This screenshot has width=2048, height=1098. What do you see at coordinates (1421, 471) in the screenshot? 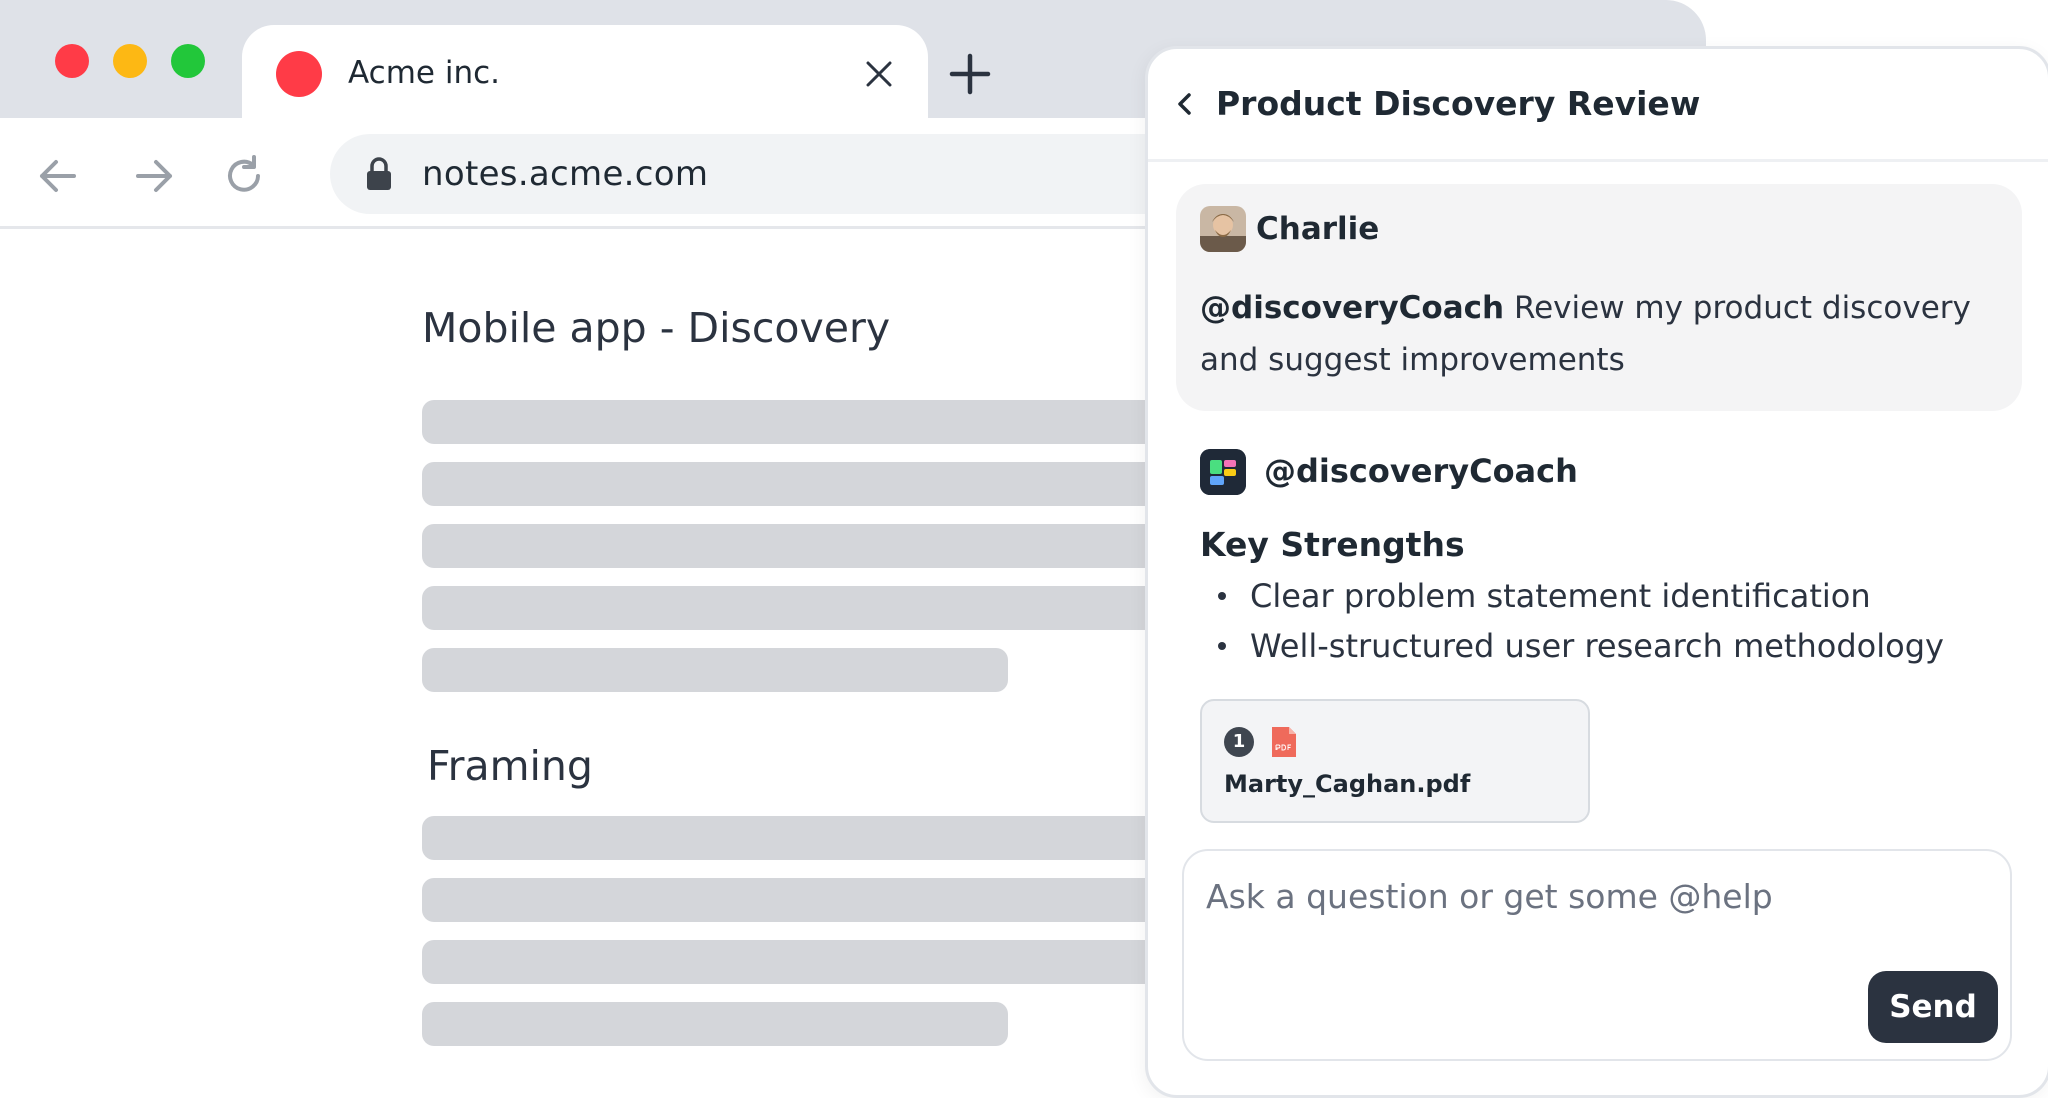
I see `bot-name: @discoveryCoach` at bounding box center [1421, 471].